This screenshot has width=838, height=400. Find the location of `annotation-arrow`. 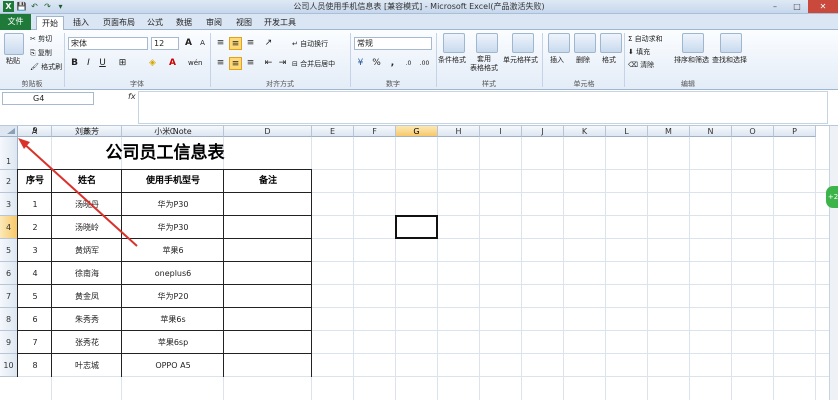

annotation-arrow is located at coordinates (78, 192).